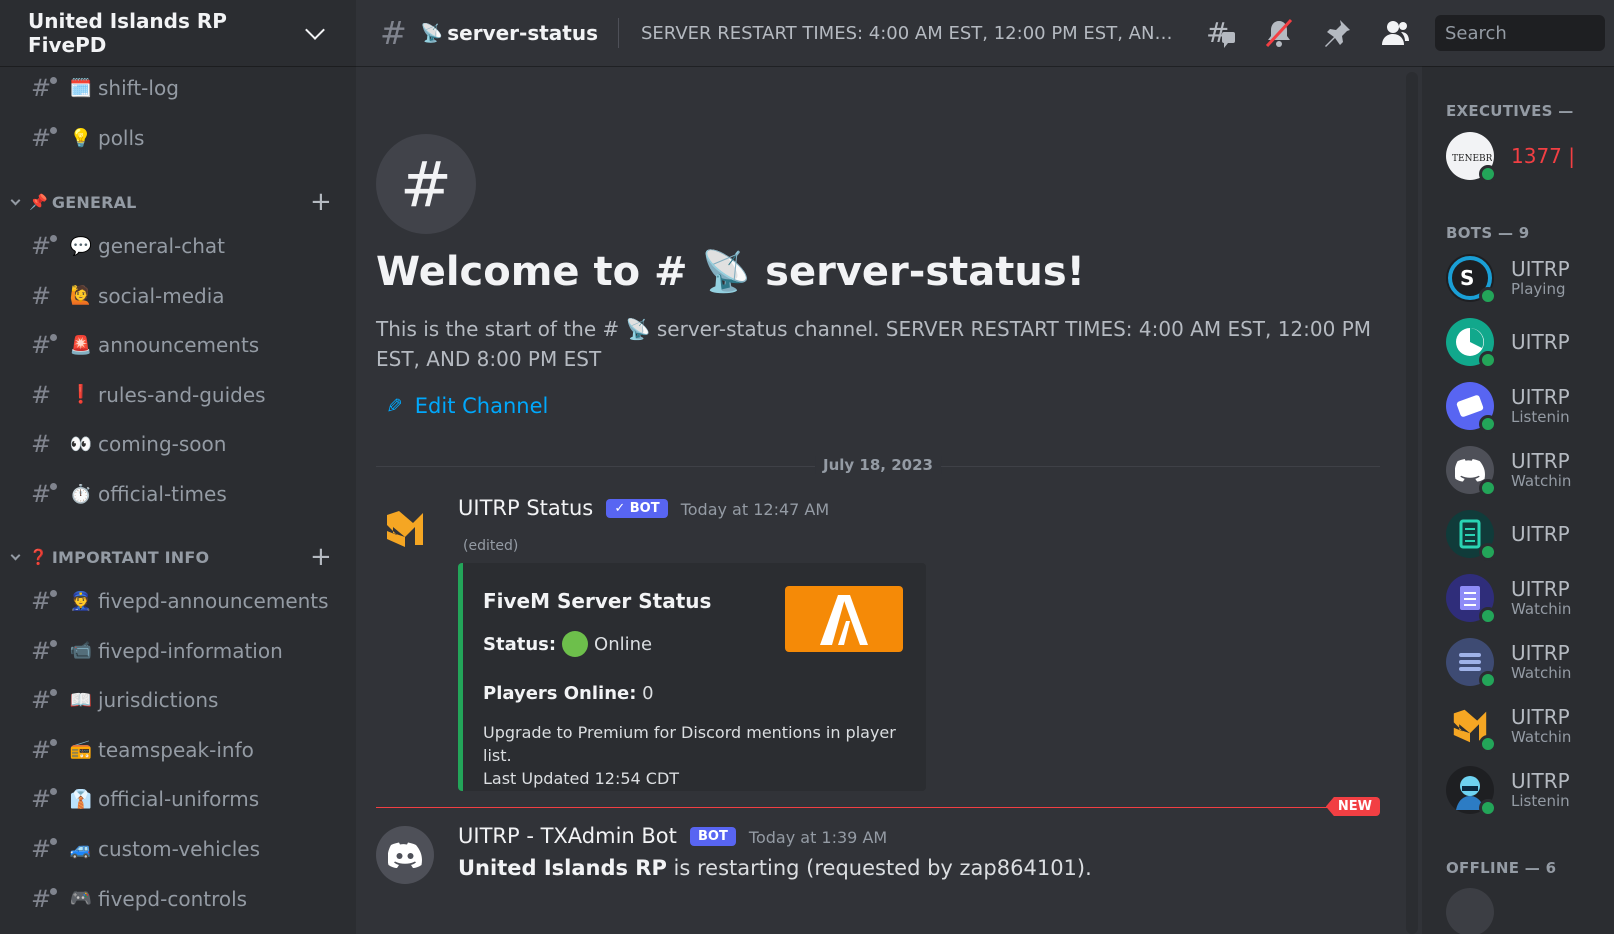 This screenshot has height=934, width=1614. I want to click on threads-icon: #, so click(1221, 33).